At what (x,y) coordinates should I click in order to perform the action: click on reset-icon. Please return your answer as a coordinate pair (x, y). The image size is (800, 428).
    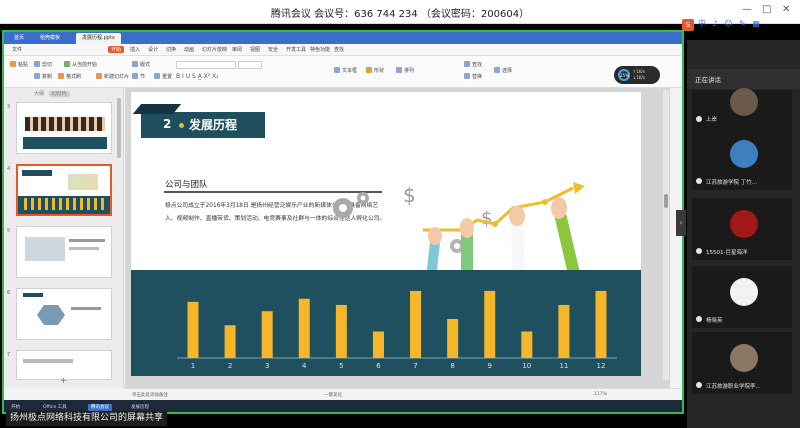
    Looking at the image, I should click on (157, 76).